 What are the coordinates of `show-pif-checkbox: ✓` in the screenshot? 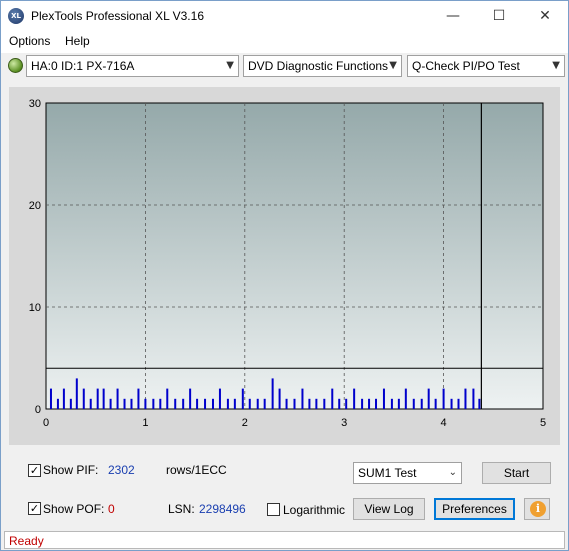 It's located at (34, 470).